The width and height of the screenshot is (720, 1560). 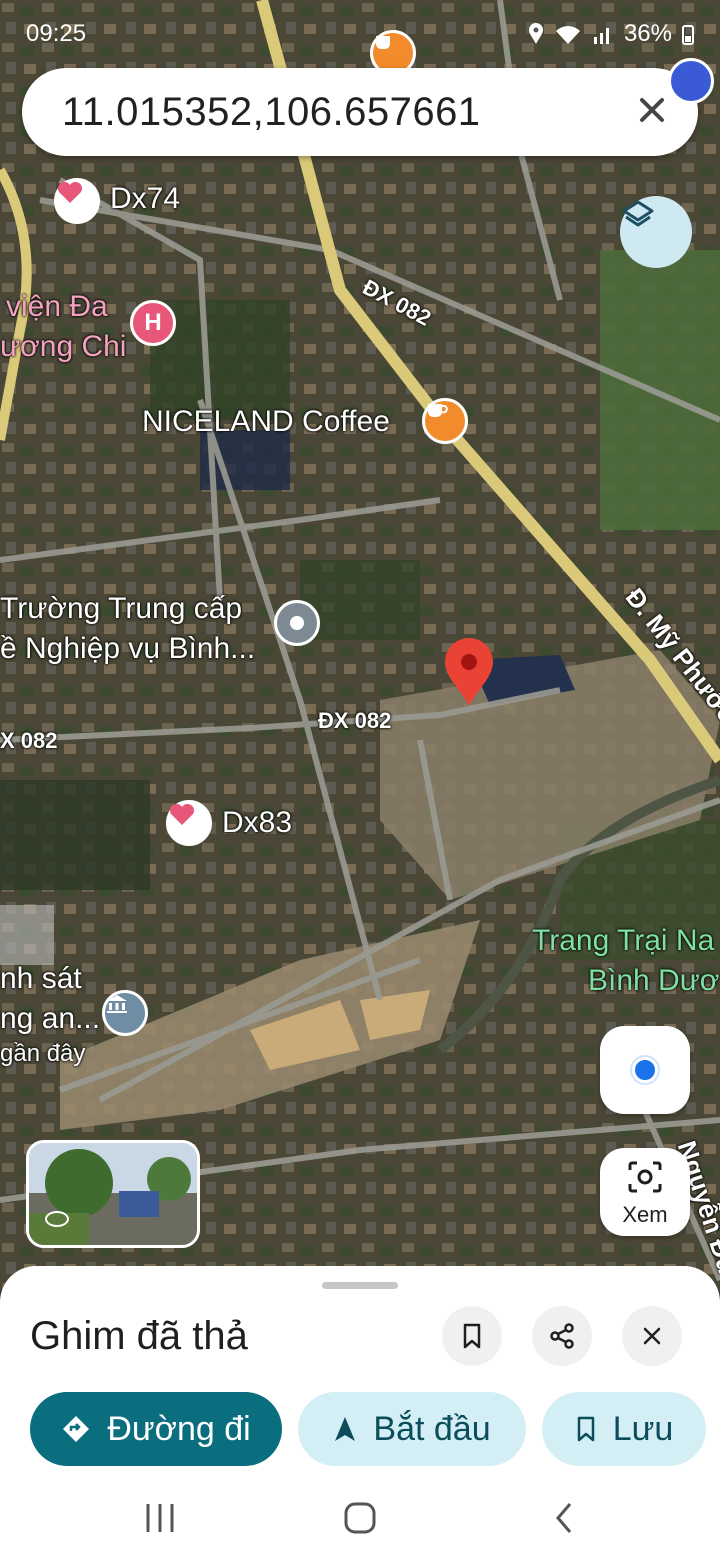 What do you see at coordinates (645, 1177) in the screenshot?
I see `camera-lens-icon` at bounding box center [645, 1177].